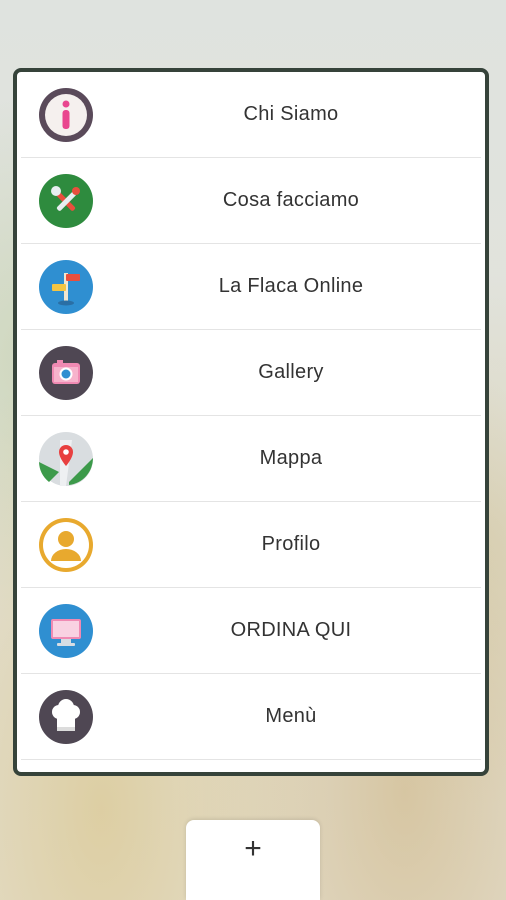 The width and height of the screenshot is (506, 900). What do you see at coordinates (251, 287) in the screenshot?
I see `menu-item-la-flaca-online: La Flaca Online` at bounding box center [251, 287].